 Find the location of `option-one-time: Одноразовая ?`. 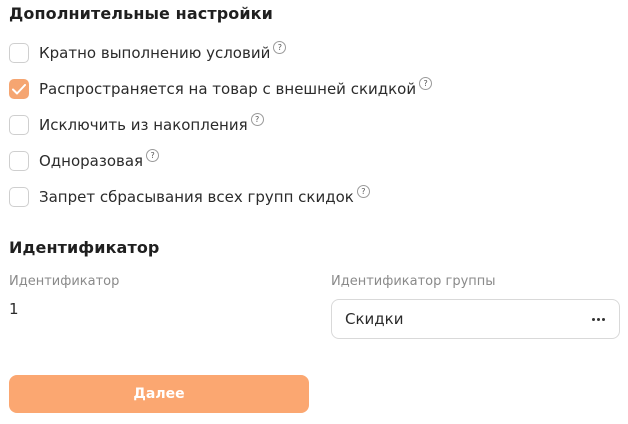

option-one-time: Одноразовая ? is located at coordinates (220, 161).